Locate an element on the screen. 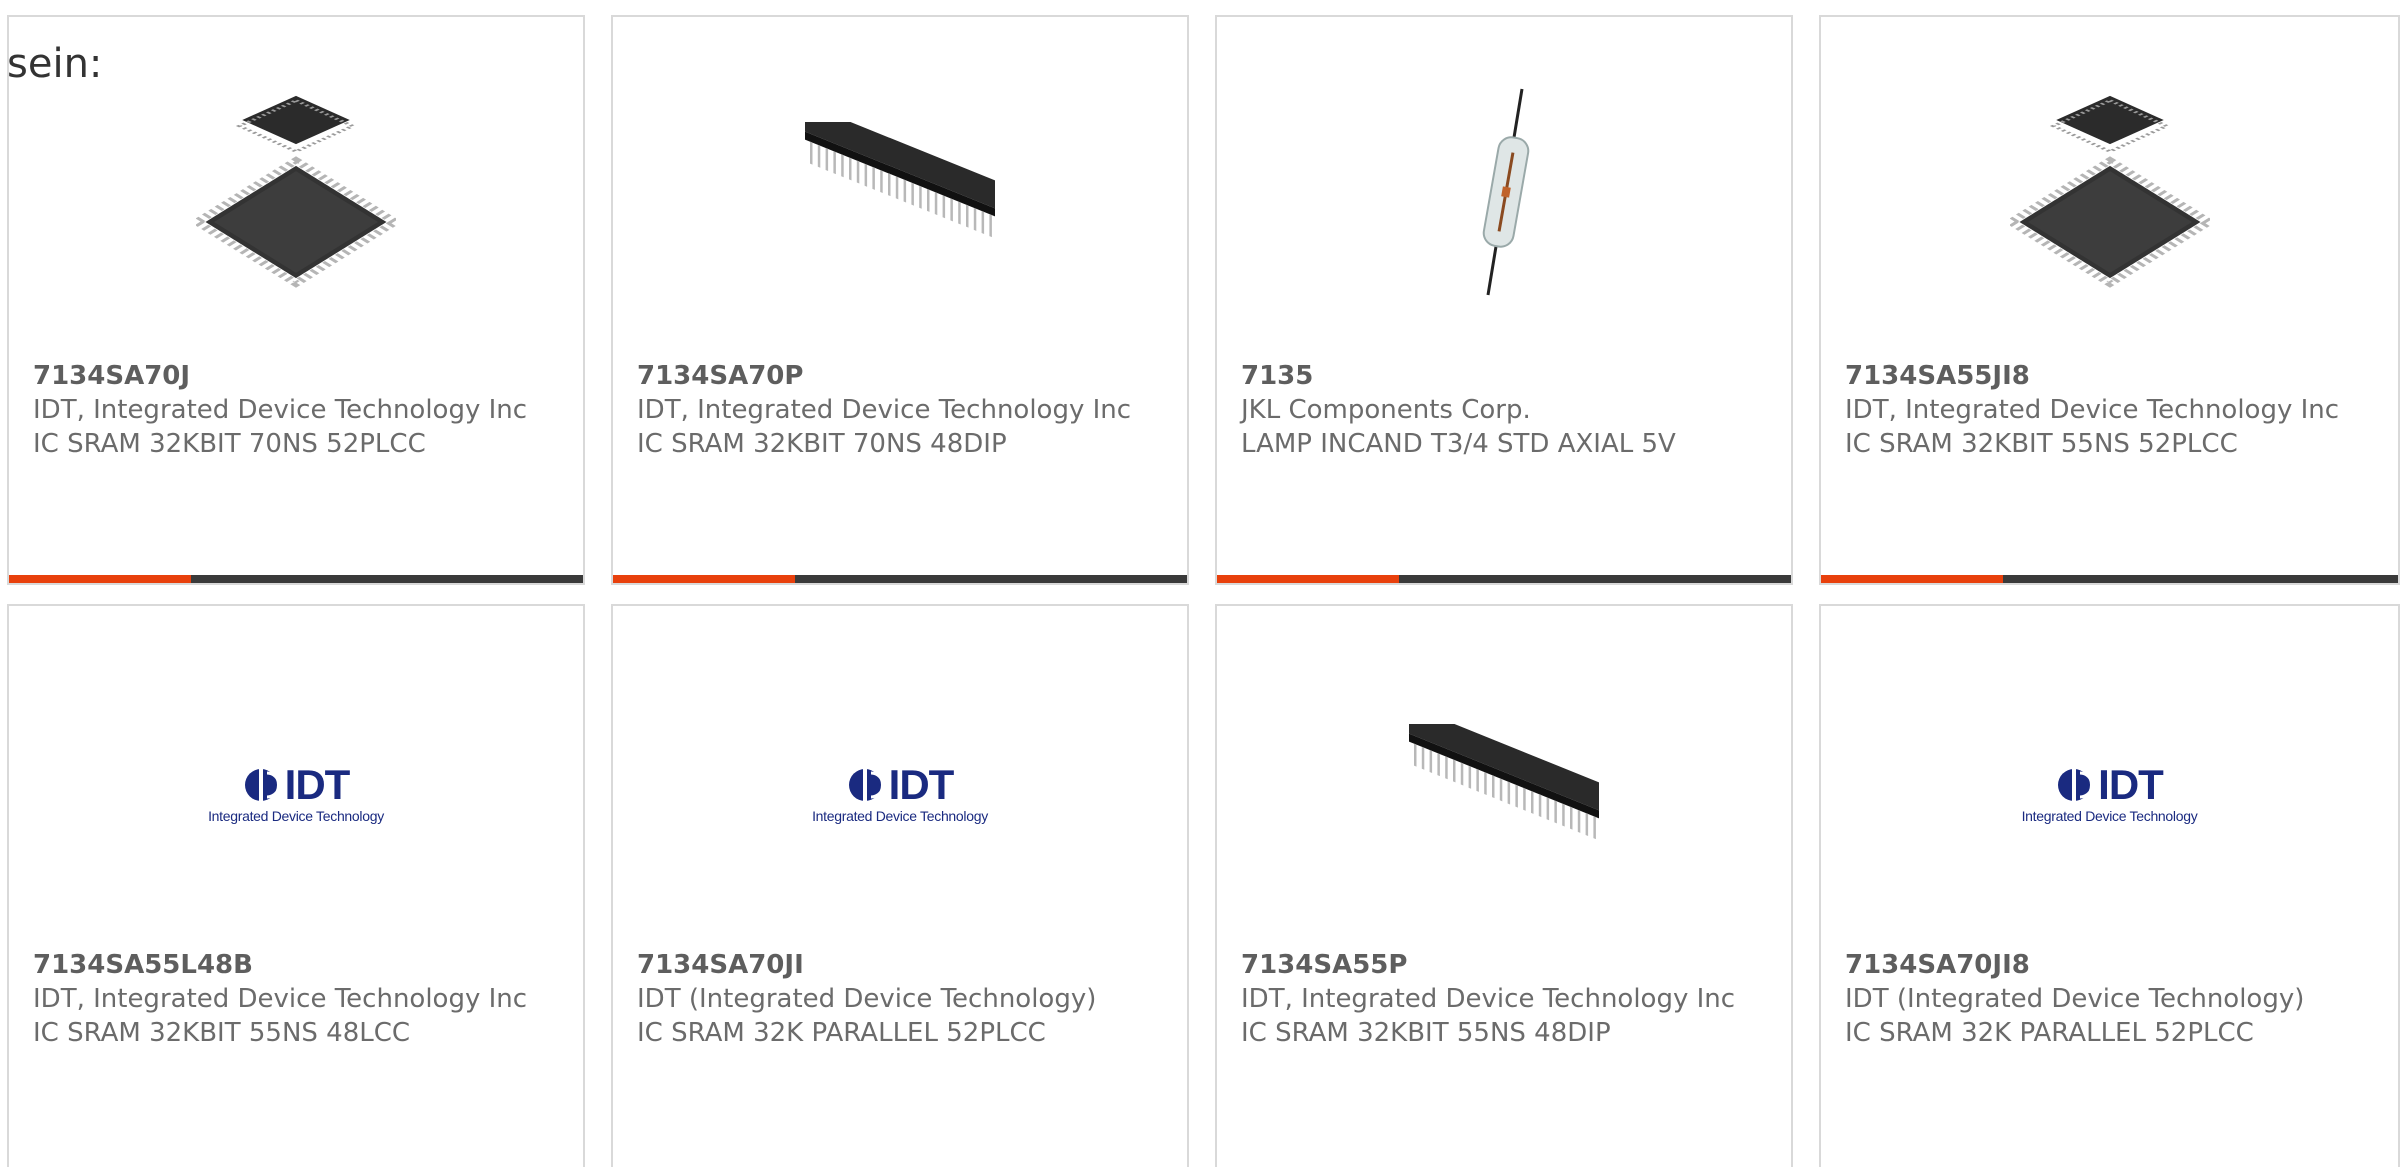  part-number: 7134SA55L48B is located at coordinates (298, 965).